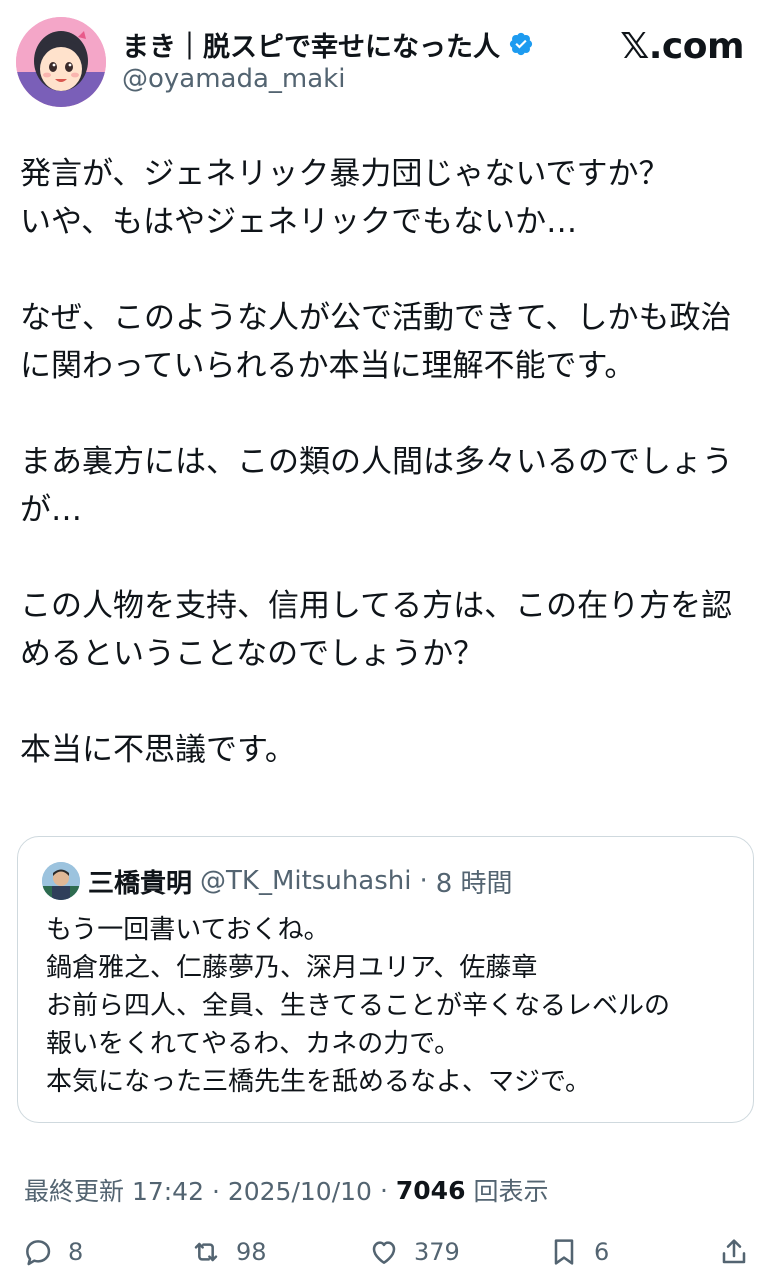 This screenshot has height=1280, width=774. I want to click on tweet-paragraph: 本当に不思議です。, so click(158, 750).